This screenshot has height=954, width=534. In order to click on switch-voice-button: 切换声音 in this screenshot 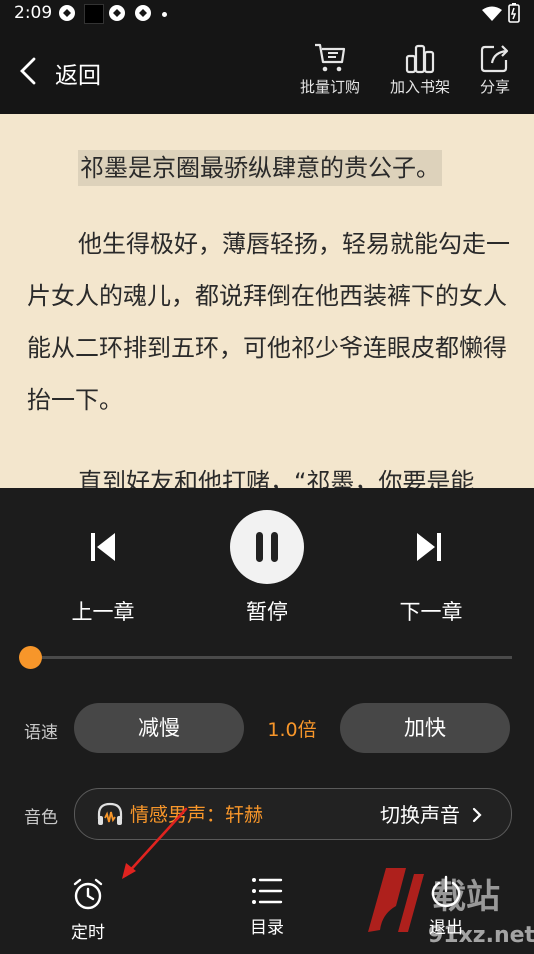, I will do `click(432, 813)`.